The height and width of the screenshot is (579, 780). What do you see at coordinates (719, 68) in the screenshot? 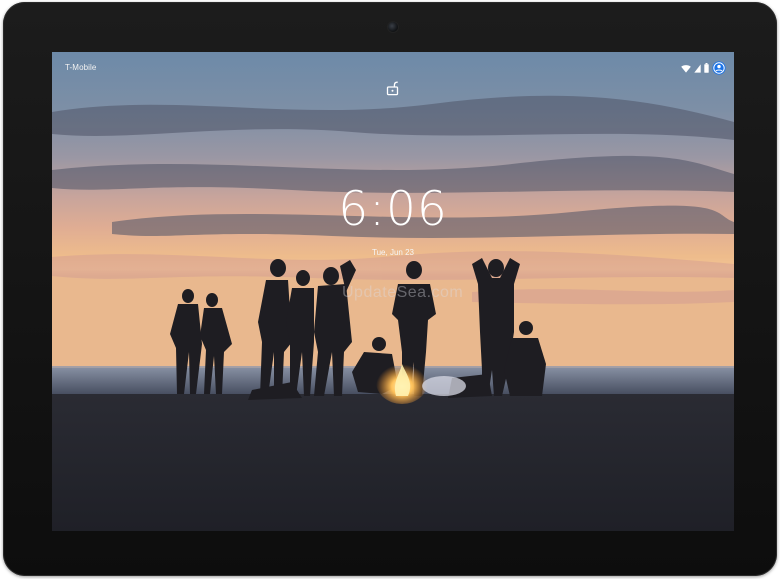
I see `account-icon` at bounding box center [719, 68].